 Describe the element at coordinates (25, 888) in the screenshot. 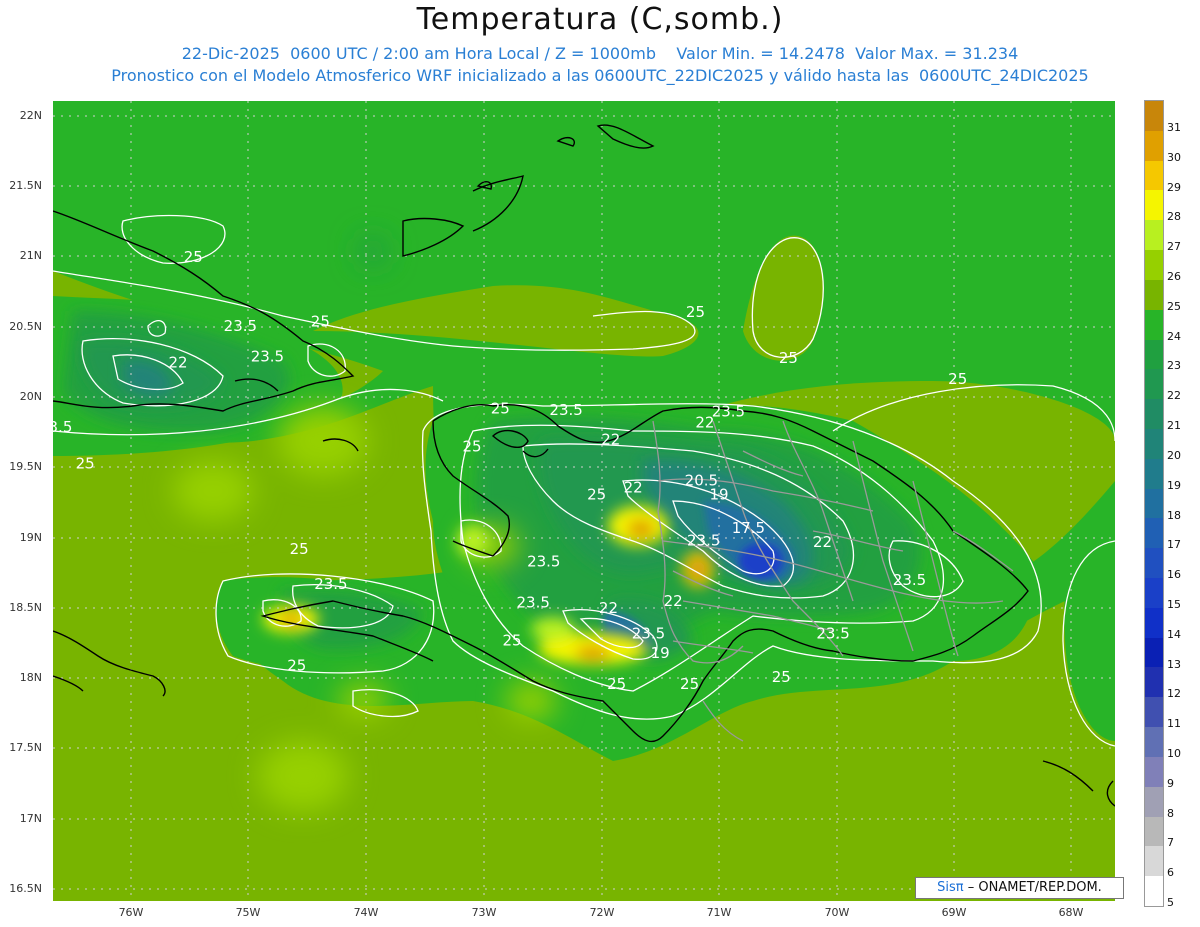

I see `lat-label: 16.5N` at that location.